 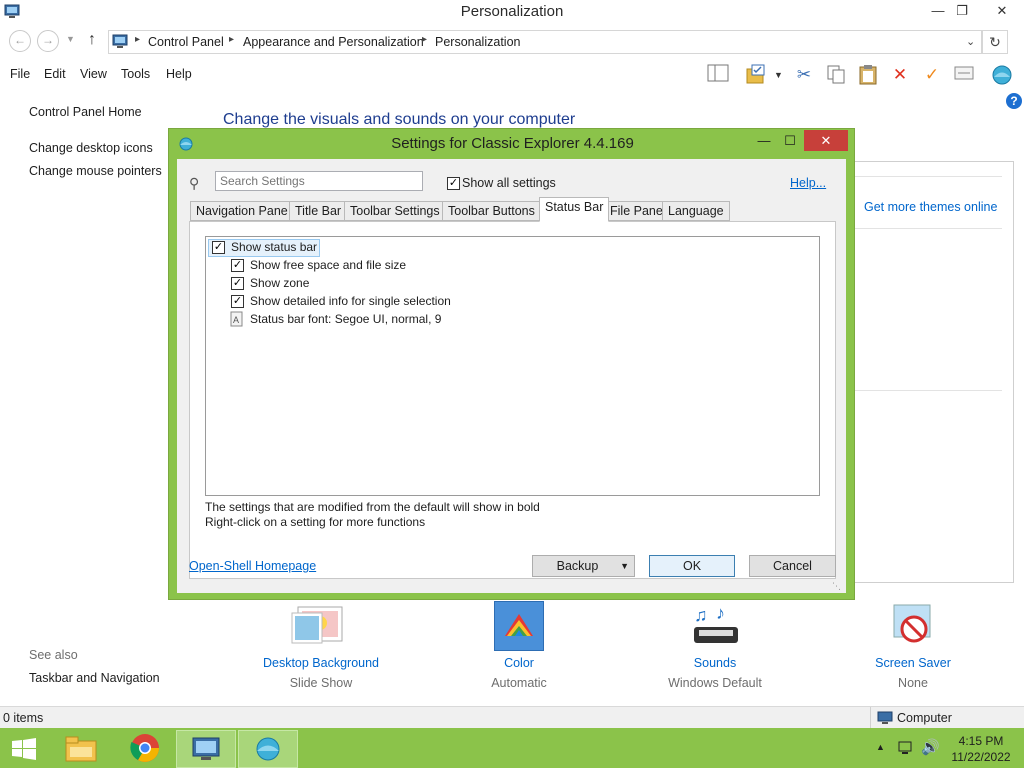 I want to click on sidebar-control-panel-home: Control Panel Home, so click(x=85, y=112).